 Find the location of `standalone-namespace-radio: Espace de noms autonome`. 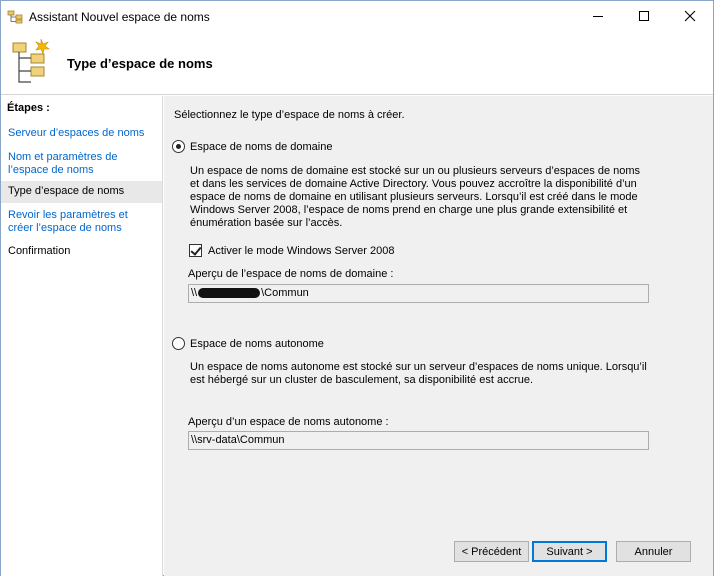

standalone-namespace-radio: Espace de noms autonome is located at coordinates (248, 343).